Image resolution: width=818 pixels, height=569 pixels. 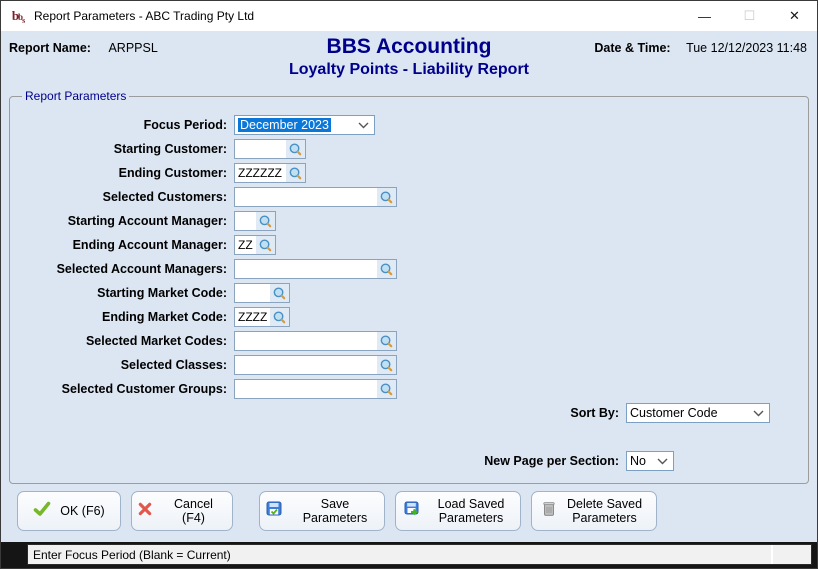 What do you see at coordinates (141, 269) in the screenshot?
I see `selected-account-managers-label: Selected Account Managers:` at bounding box center [141, 269].